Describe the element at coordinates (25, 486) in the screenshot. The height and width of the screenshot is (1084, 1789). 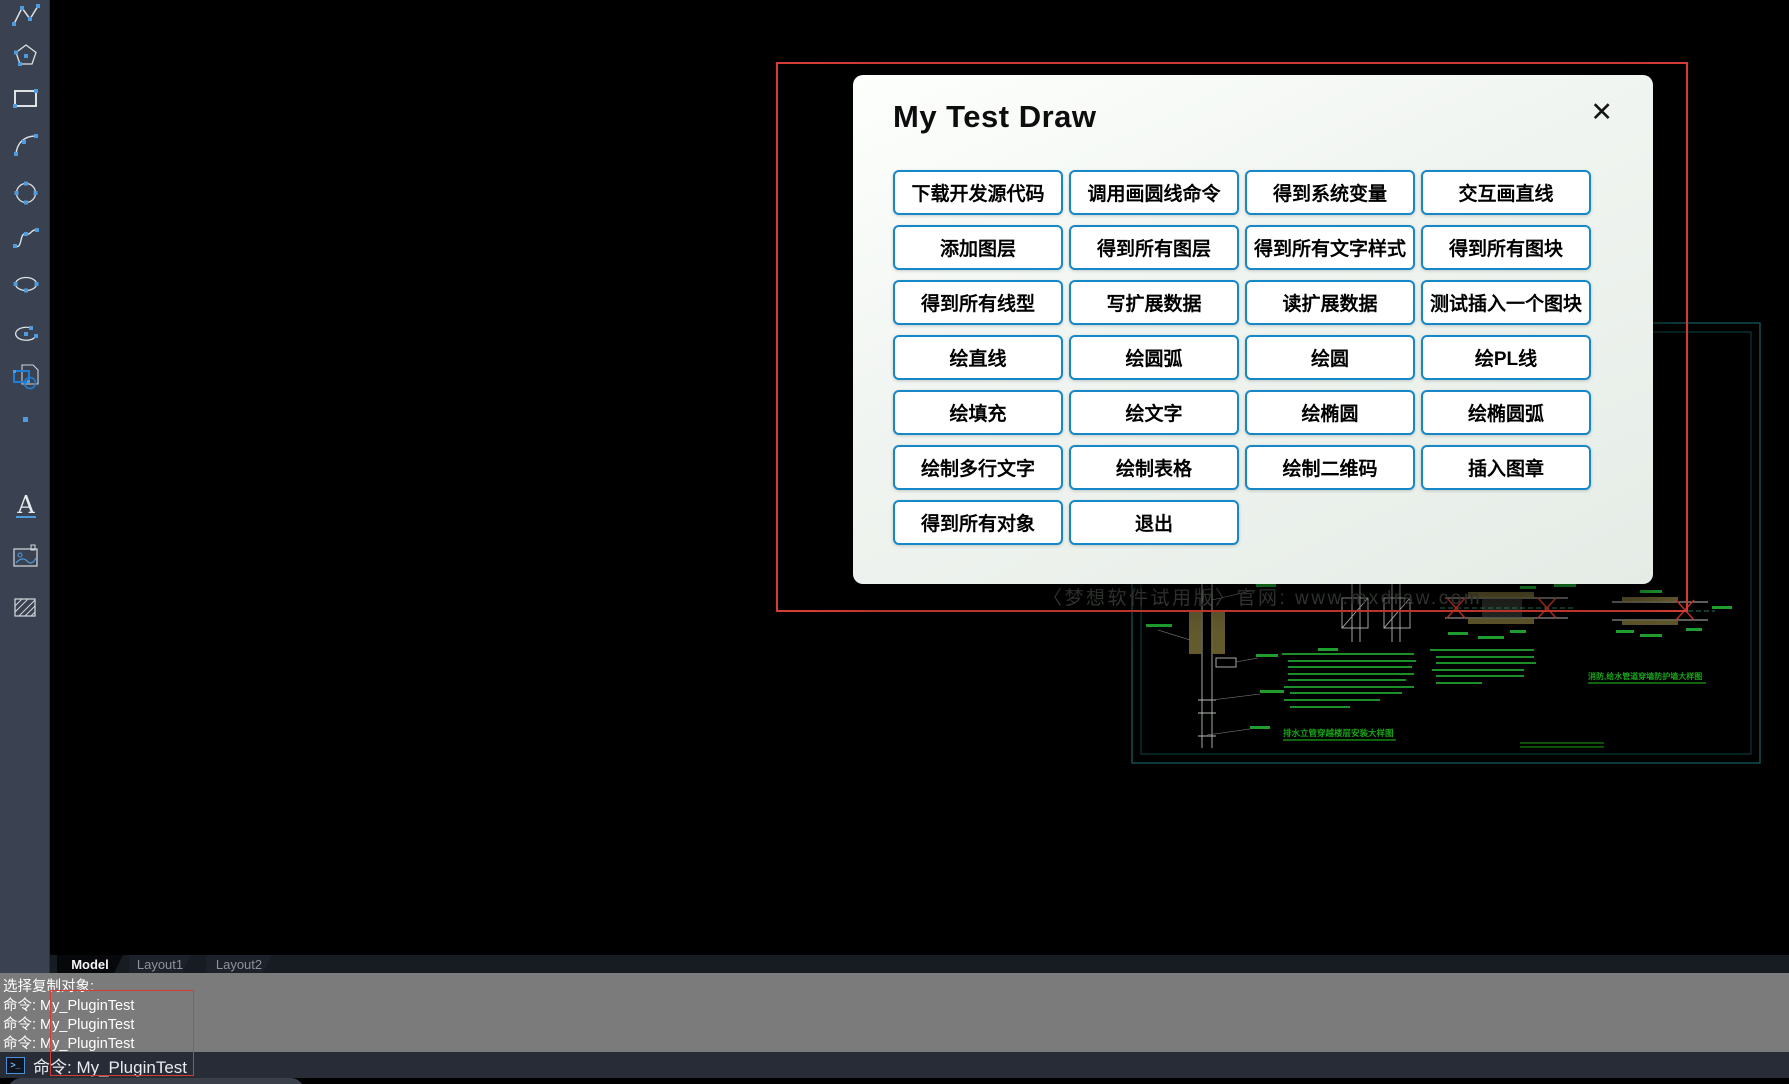
I see `draw-toolbar: A` at that location.